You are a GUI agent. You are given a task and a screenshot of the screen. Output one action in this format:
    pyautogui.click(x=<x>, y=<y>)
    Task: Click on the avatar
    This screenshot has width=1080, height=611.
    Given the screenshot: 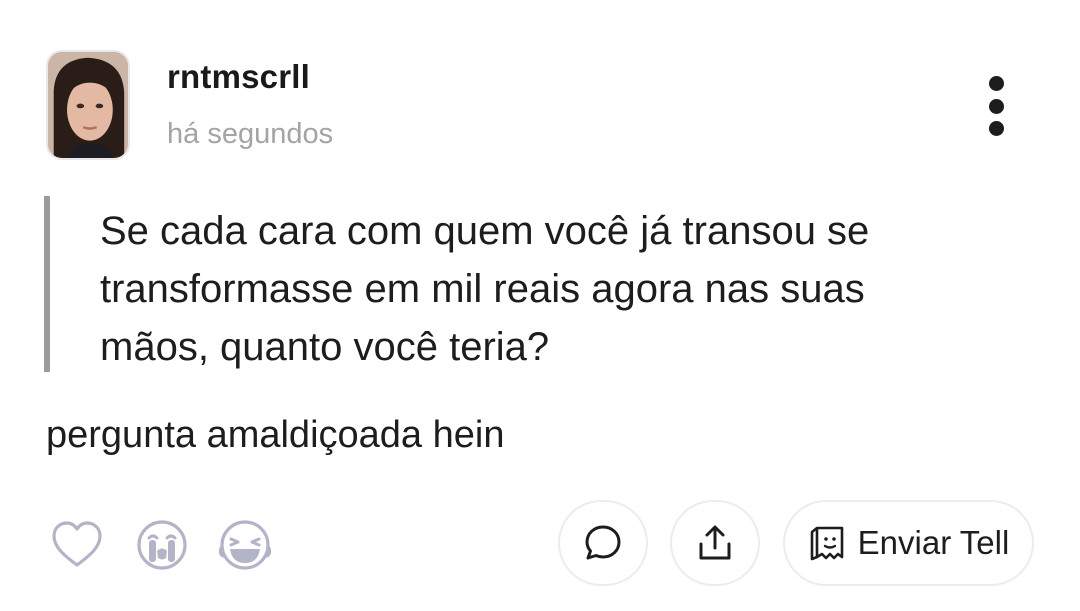 What is the action you would take?
    pyautogui.click(x=88, y=105)
    